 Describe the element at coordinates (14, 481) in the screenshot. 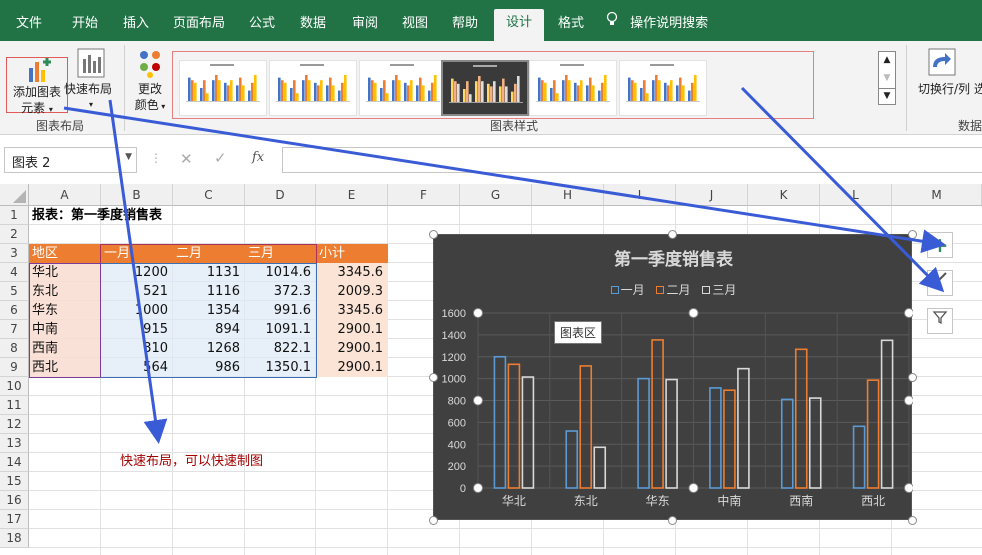

I see `row-header: 15` at that location.